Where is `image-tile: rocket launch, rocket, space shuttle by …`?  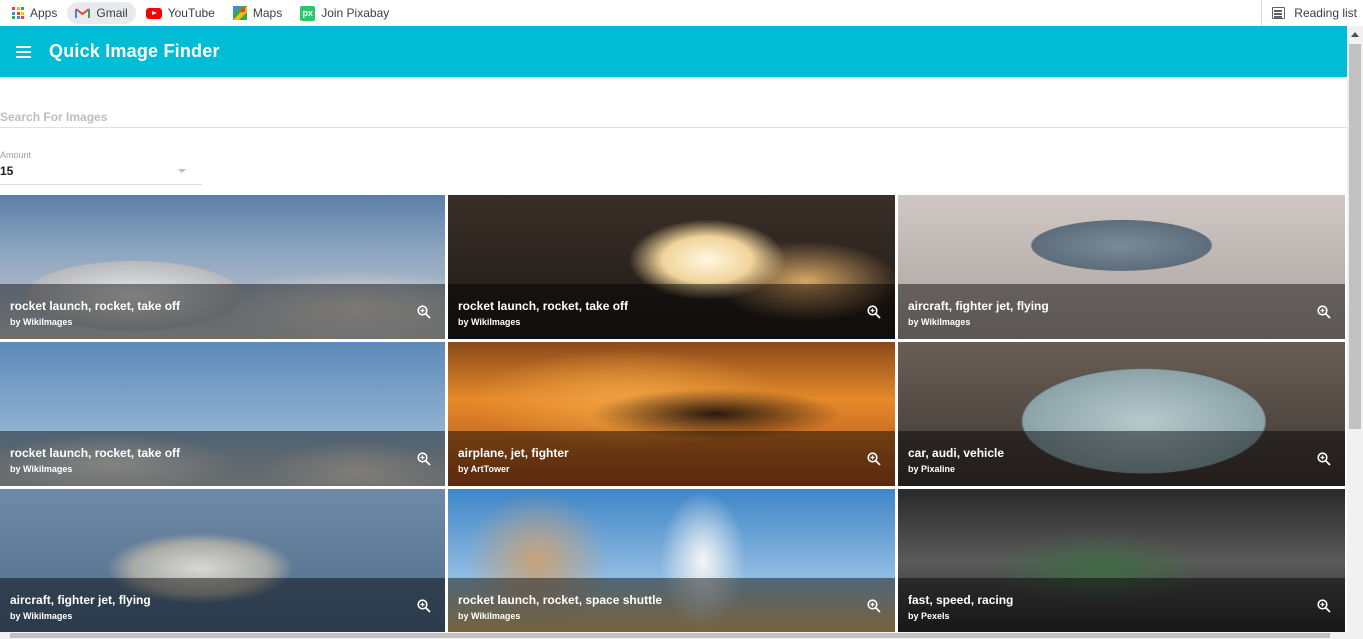
image-tile: rocket launch, rocket, space shuttle by … is located at coordinates (671, 561).